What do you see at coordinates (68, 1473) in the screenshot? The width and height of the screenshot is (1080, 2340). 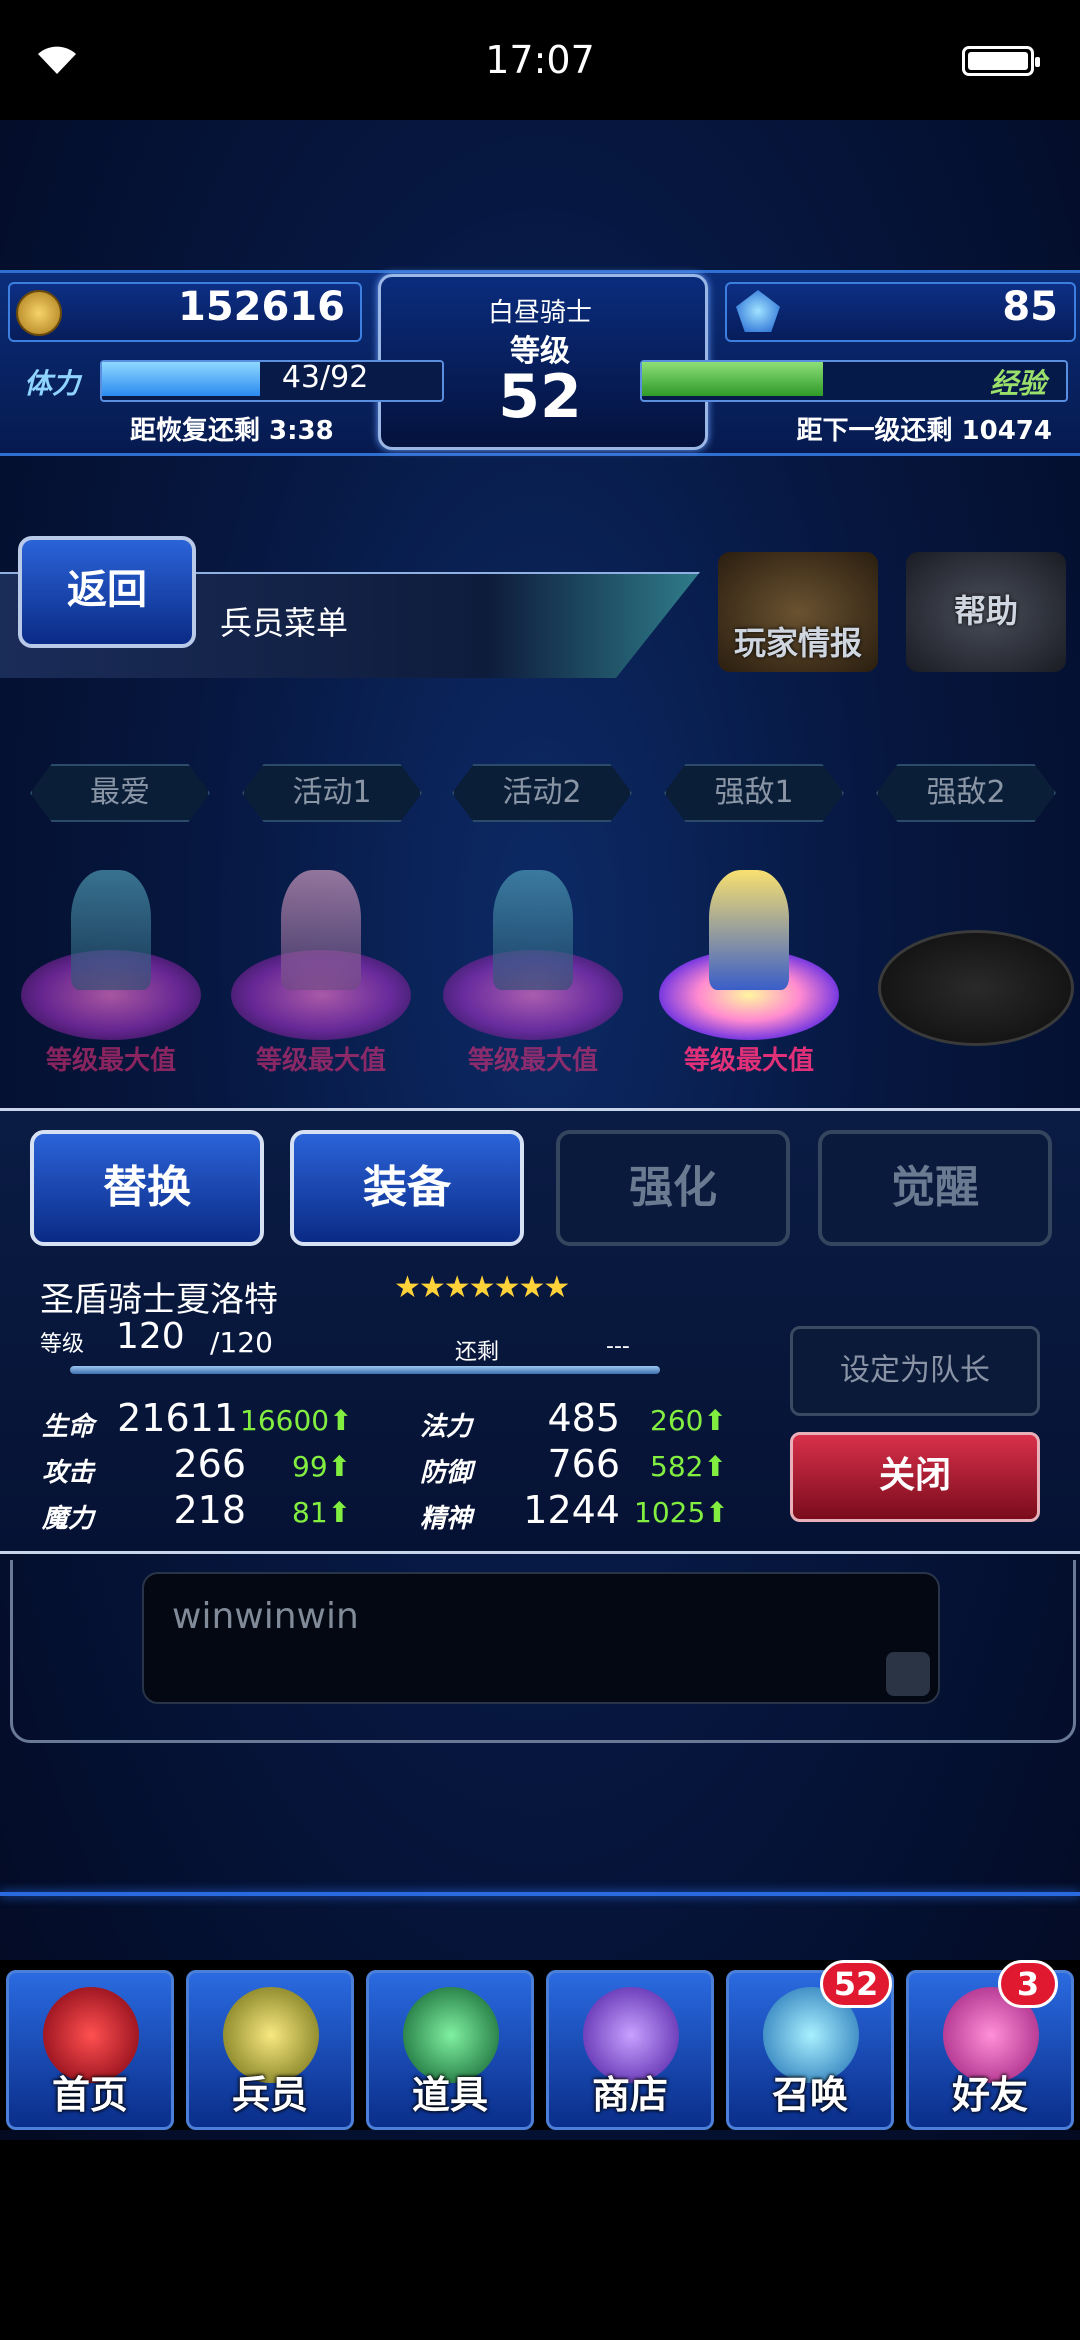 I see `stat-label-atk: 攻击` at bounding box center [68, 1473].